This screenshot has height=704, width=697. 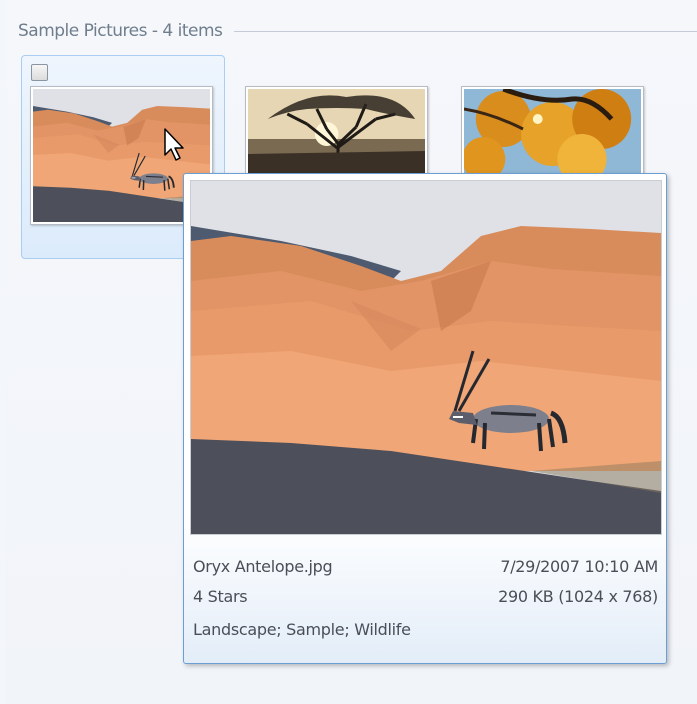 I want to click on tooltip-rating: 4 Stars, so click(x=220, y=596).